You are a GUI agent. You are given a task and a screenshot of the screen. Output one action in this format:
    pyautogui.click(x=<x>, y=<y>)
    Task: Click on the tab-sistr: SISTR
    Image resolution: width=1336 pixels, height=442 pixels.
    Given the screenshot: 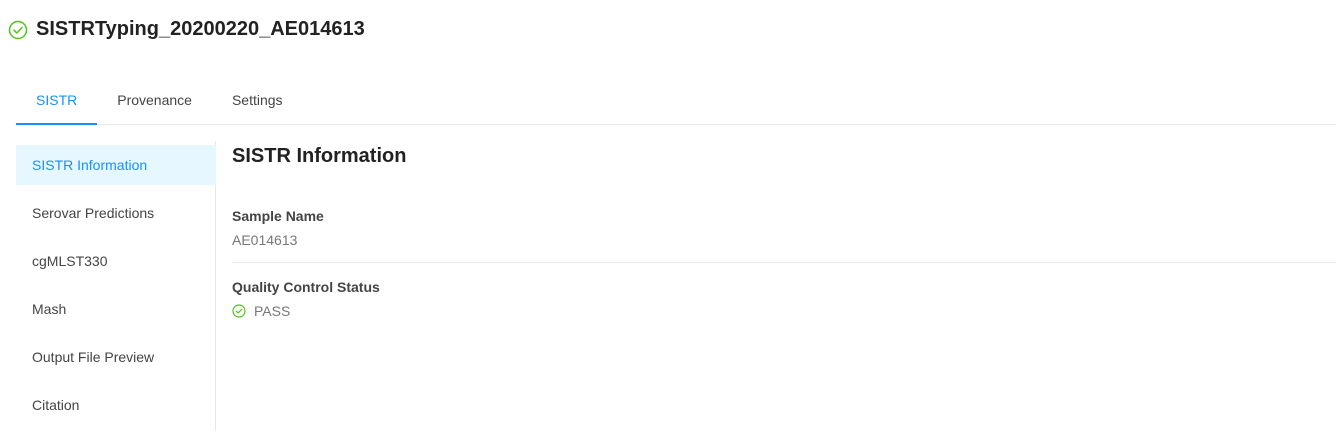 What is the action you would take?
    pyautogui.click(x=57, y=102)
    